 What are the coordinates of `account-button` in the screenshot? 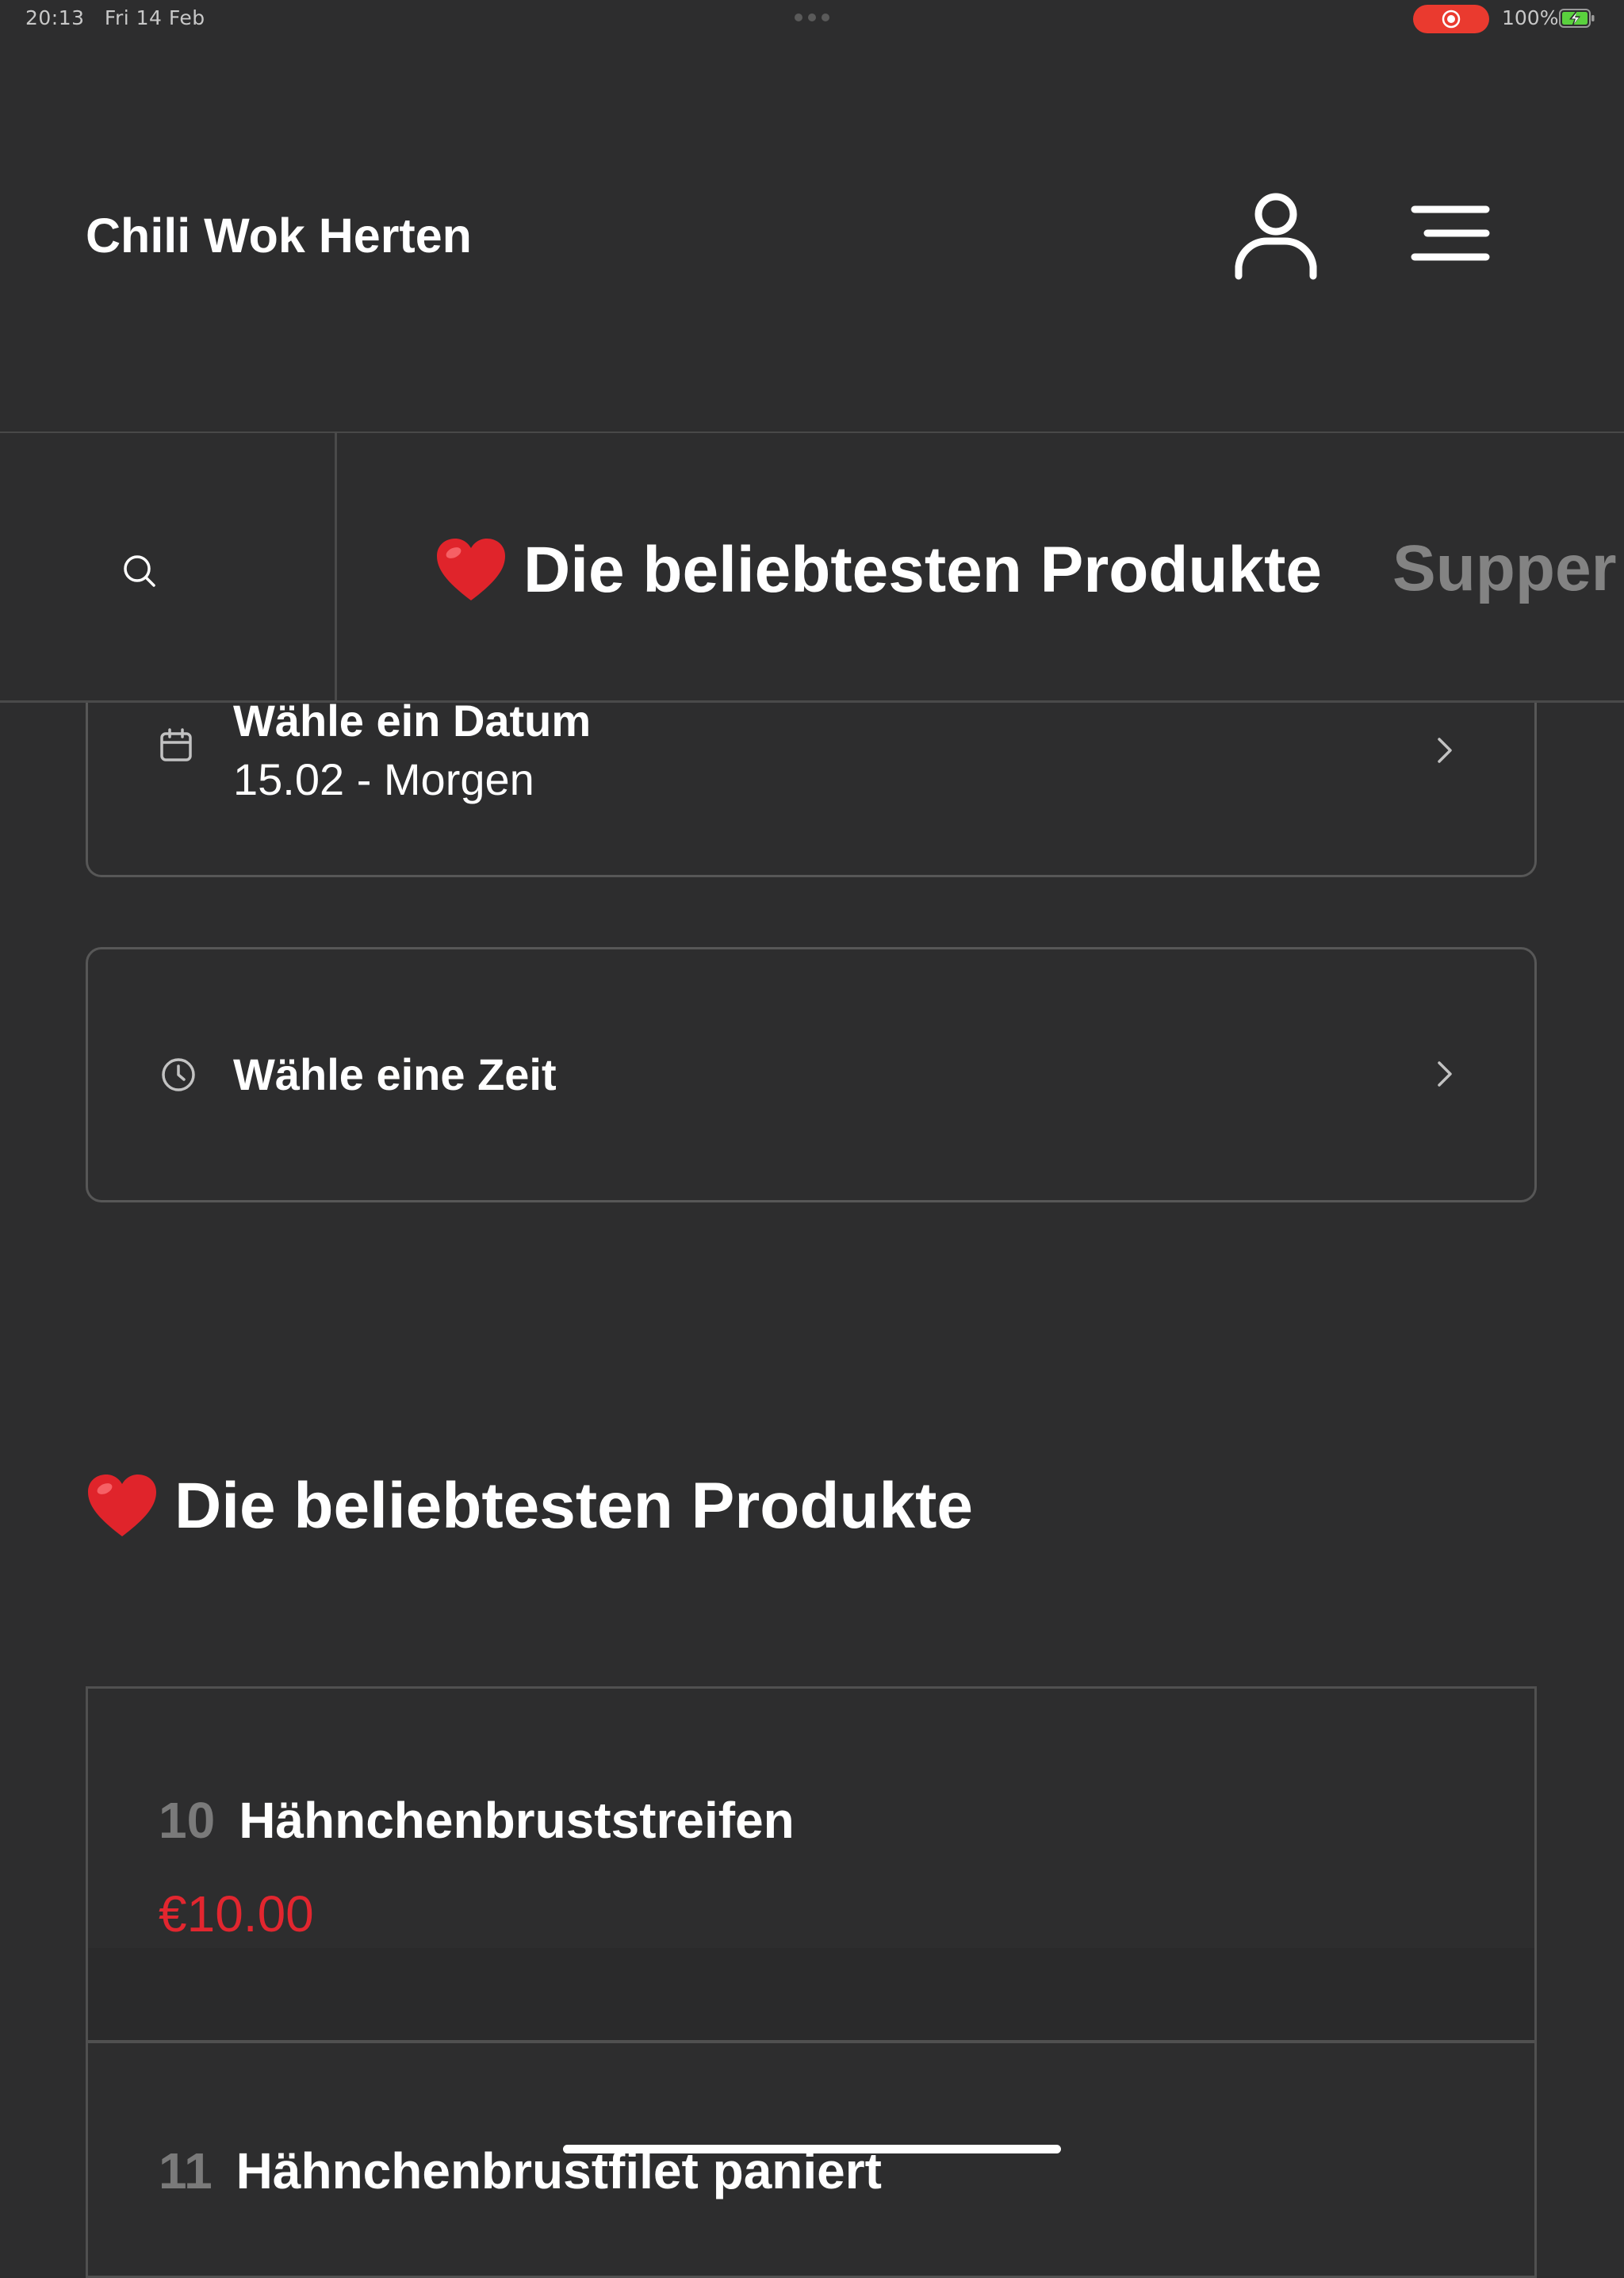 It's located at (1276, 234).